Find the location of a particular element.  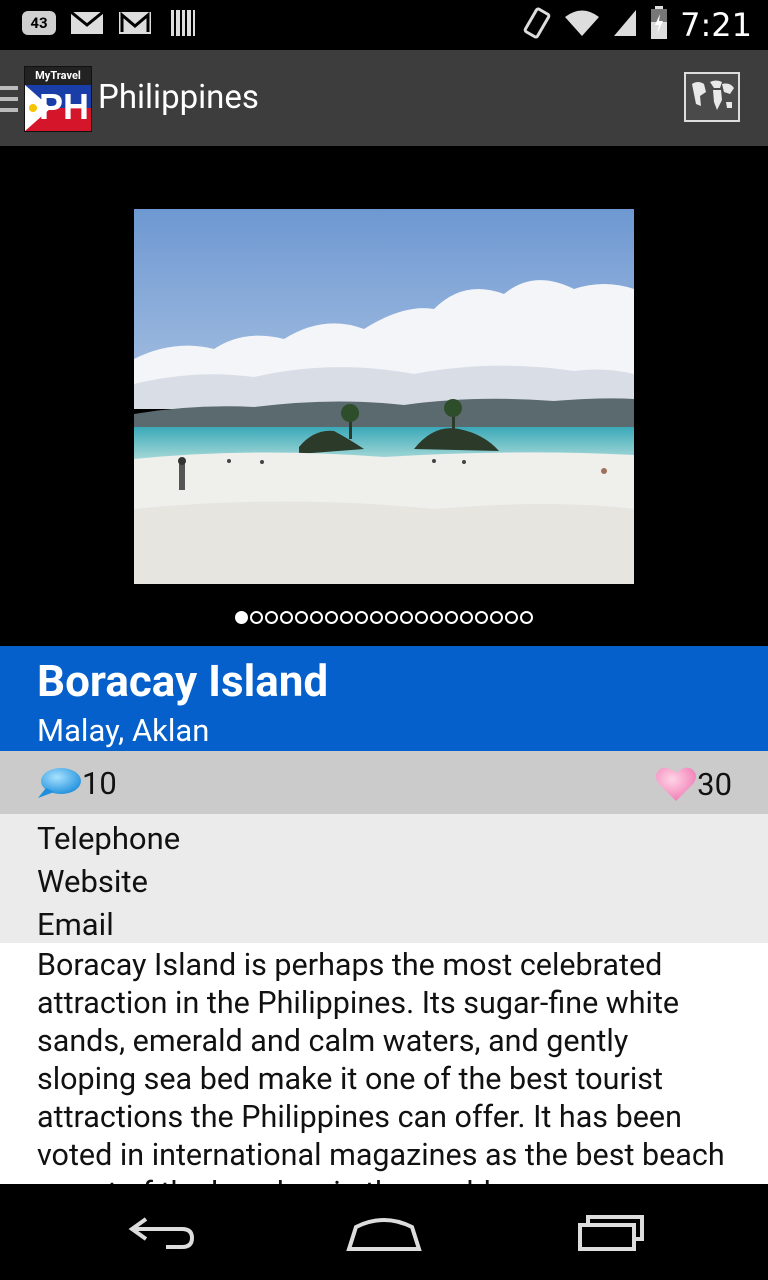

home-icon is located at coordinates (384, 1234).